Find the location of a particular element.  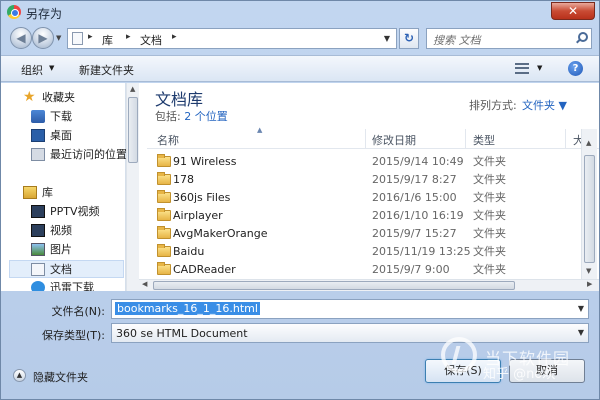

nav-item-label: 迅雷下载 is located at coordinates (72, 286).